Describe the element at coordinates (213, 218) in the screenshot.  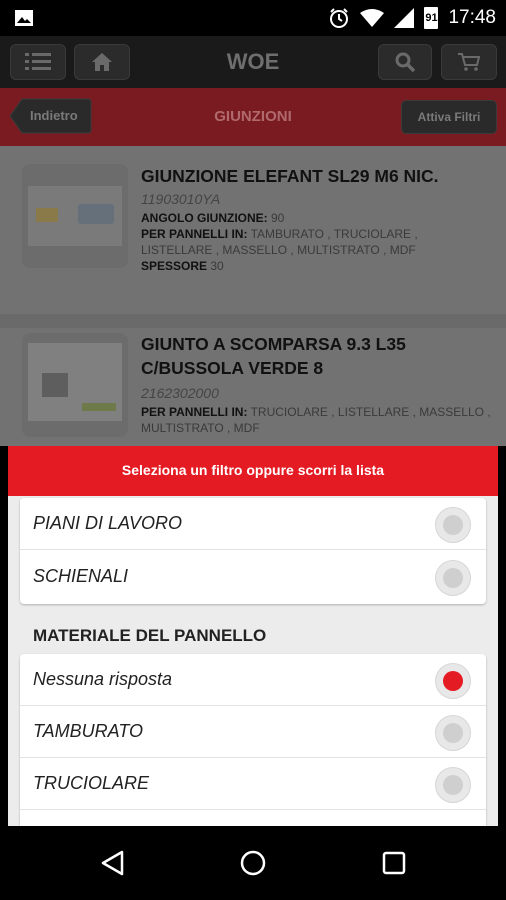
I see `attribute-row: ANGOLO GIUNZIONE: 90` at that location.